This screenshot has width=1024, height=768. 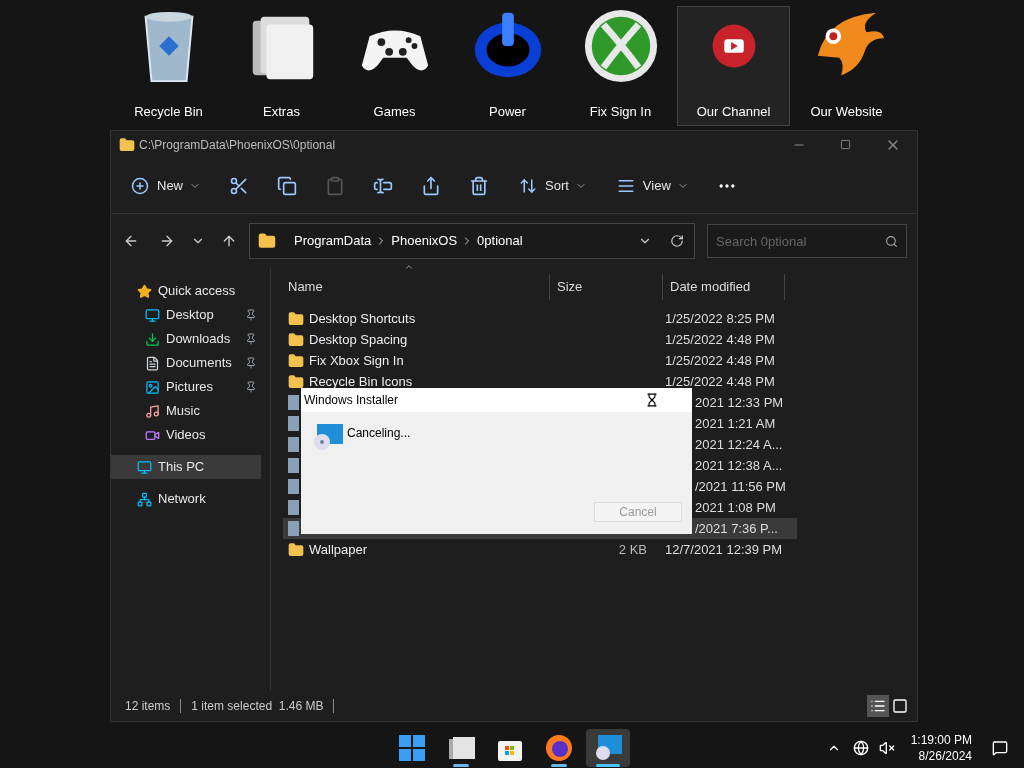 I want to click on file-name: Desktop Shortcuts, so click(x=363, y=318).